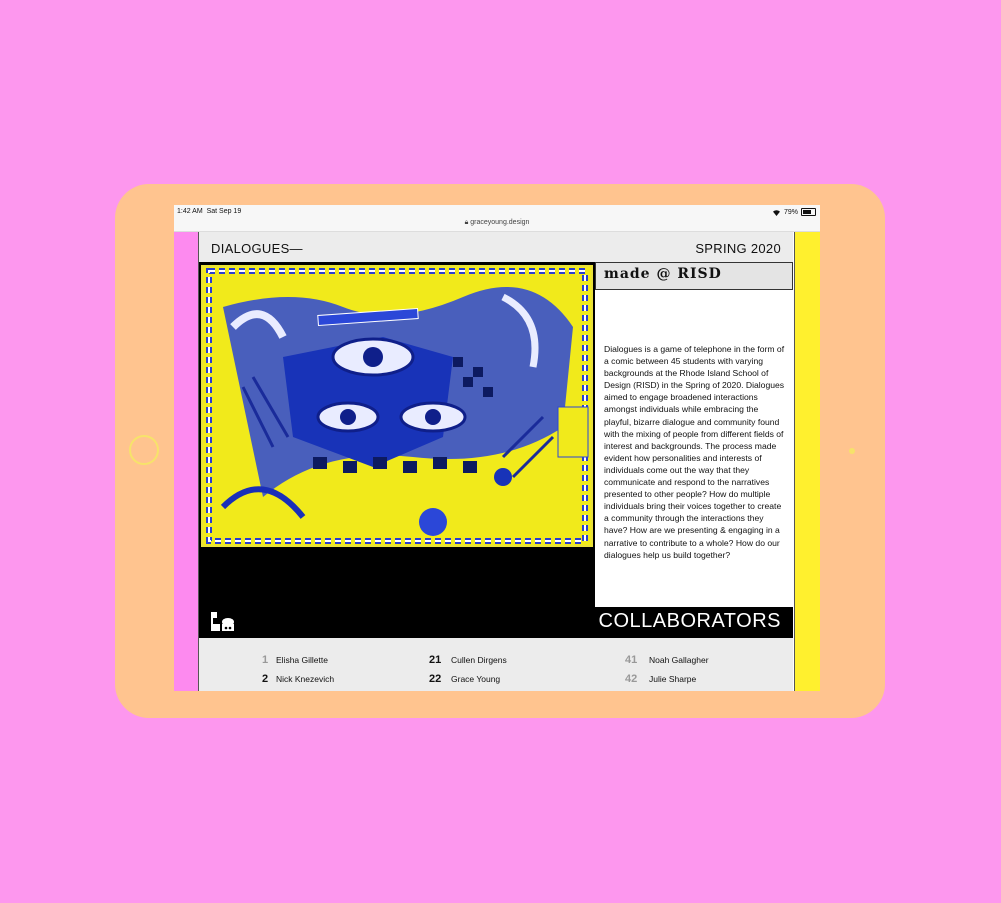  Describe the element at coordinates (807, 461) in the screenshot. I see `right-color-bar` at that location.